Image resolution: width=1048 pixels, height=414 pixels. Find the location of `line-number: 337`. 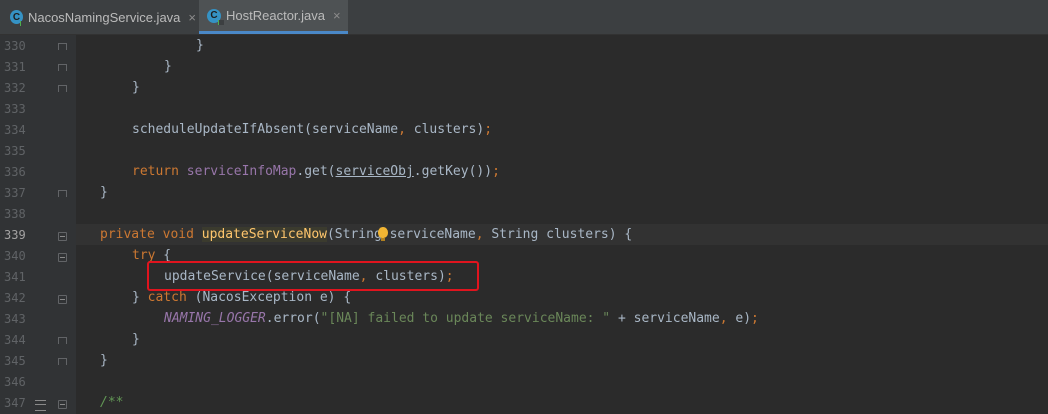

line-number: 337 is located at coordinates (15, 193).